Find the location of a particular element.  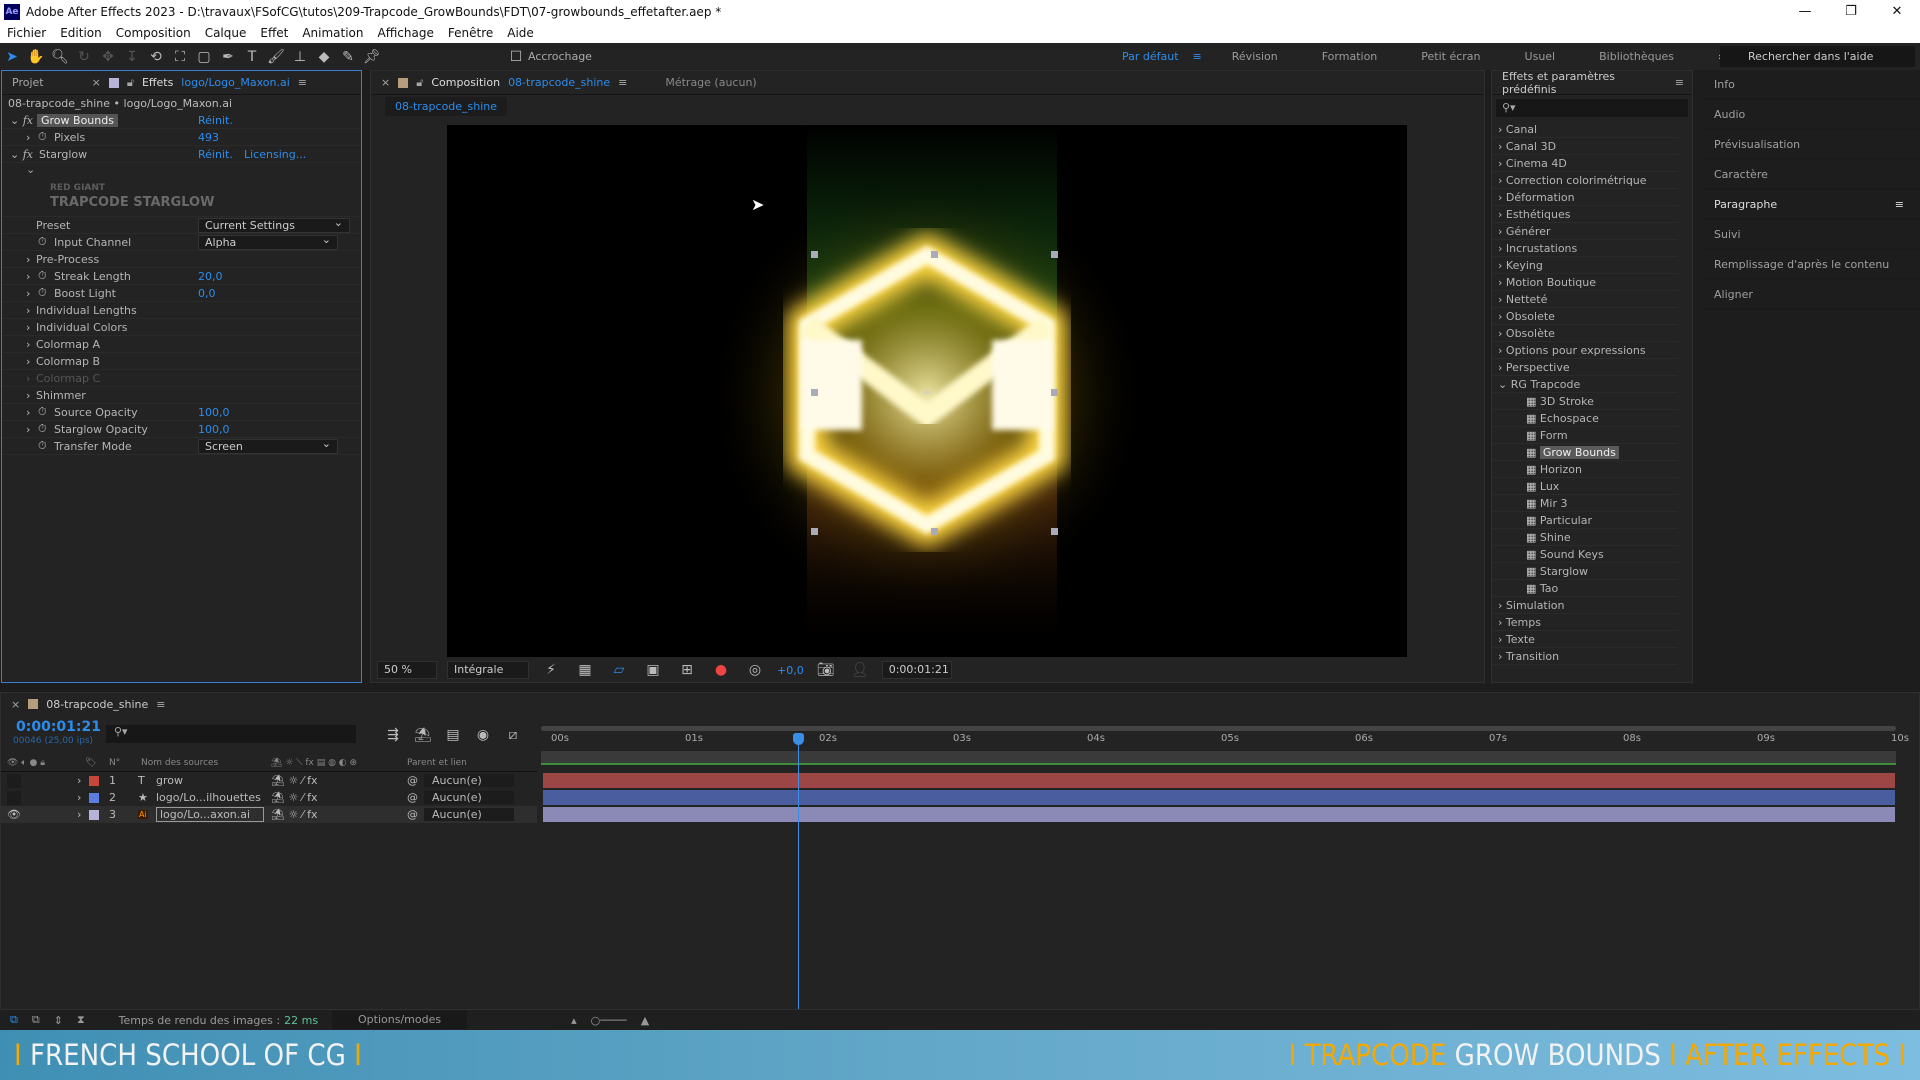

layer-row: 👁︎ › 3 Ai logo/Lo...axon.ai ⛱ ☼ ⁄ fx @ Aucun(e) is located at coordinates (269, 814).